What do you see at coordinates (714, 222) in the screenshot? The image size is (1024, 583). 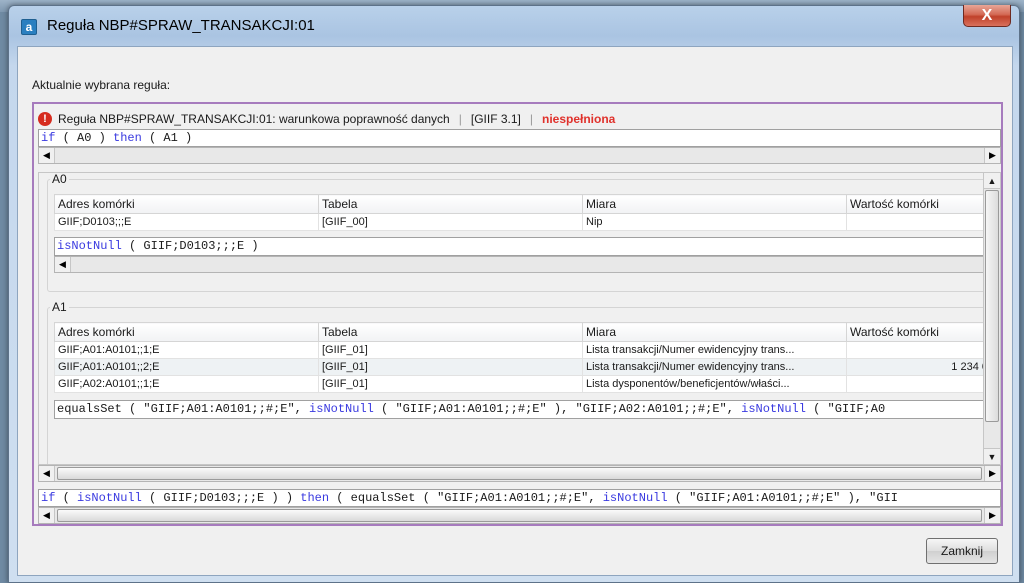 I see `cell-measure: Nip` at bounding box center [714, 222].